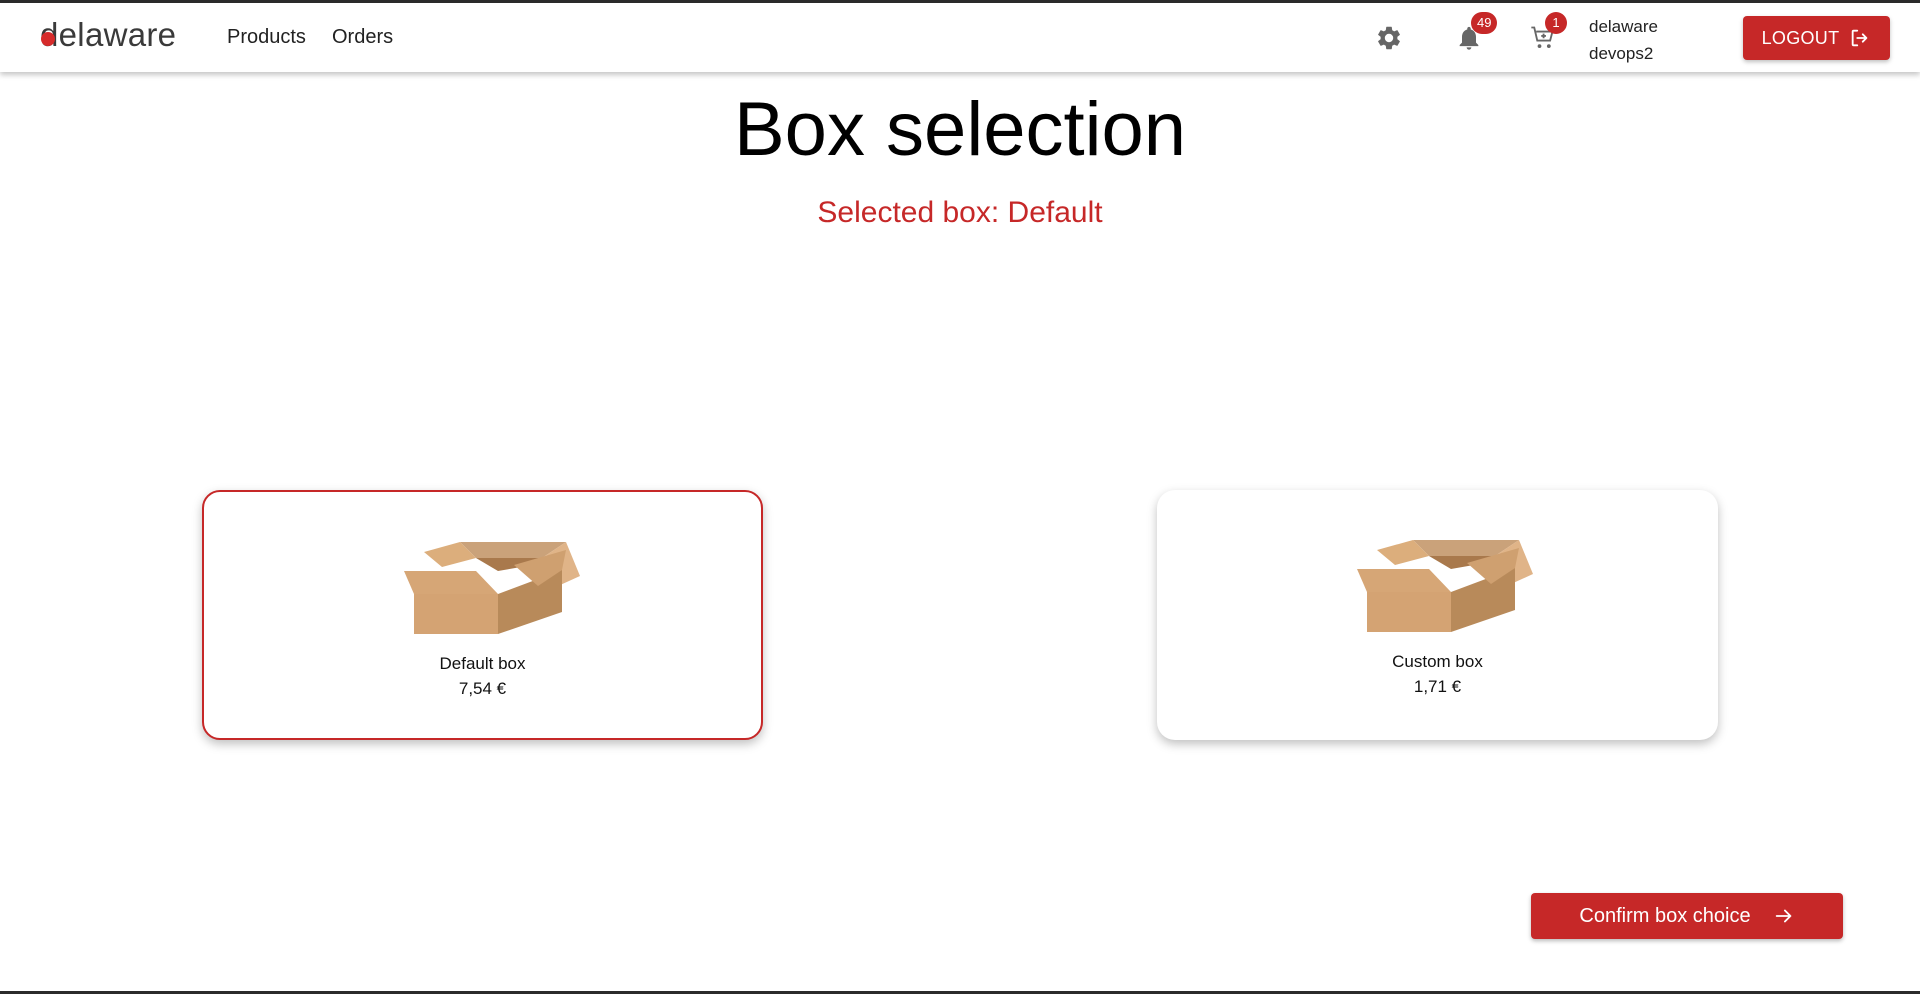 Image resolution: width=1920 pixels, height=994 pixels. What do you see at coordinates (1800, 37) in the screenshot?
I see `logout-label: LOGOUT` at bounding box center [1800, 37].